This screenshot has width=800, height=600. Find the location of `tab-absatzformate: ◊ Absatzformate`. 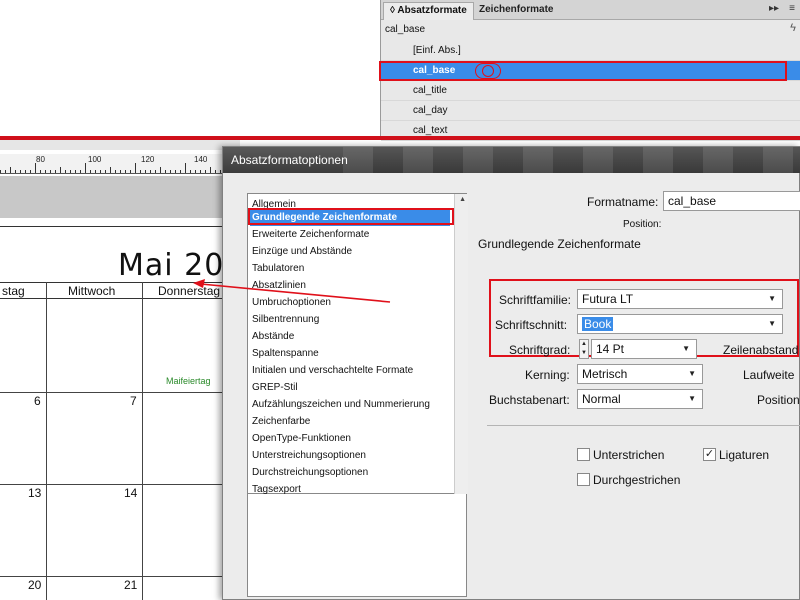

tab-absatzformate: ◊ Absatzformate is located at coordinates (428, 11).